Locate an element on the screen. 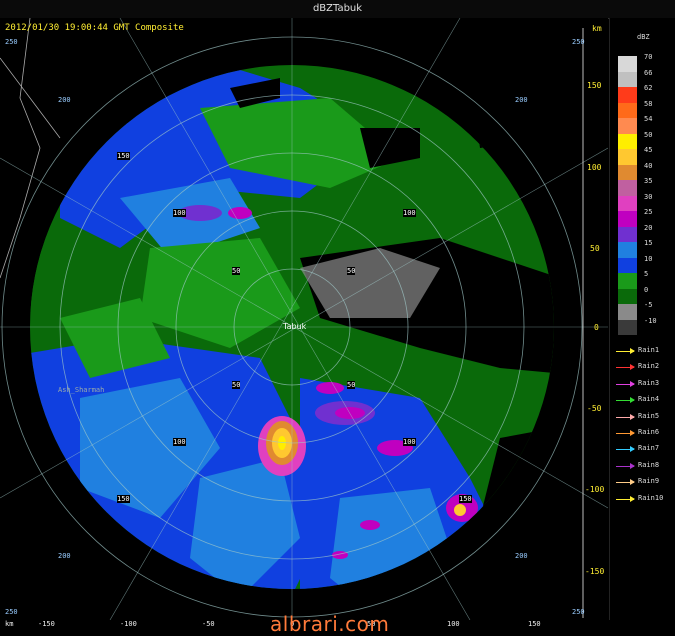  rain-series-item: Rain10 is located at coordinates (644, 500).